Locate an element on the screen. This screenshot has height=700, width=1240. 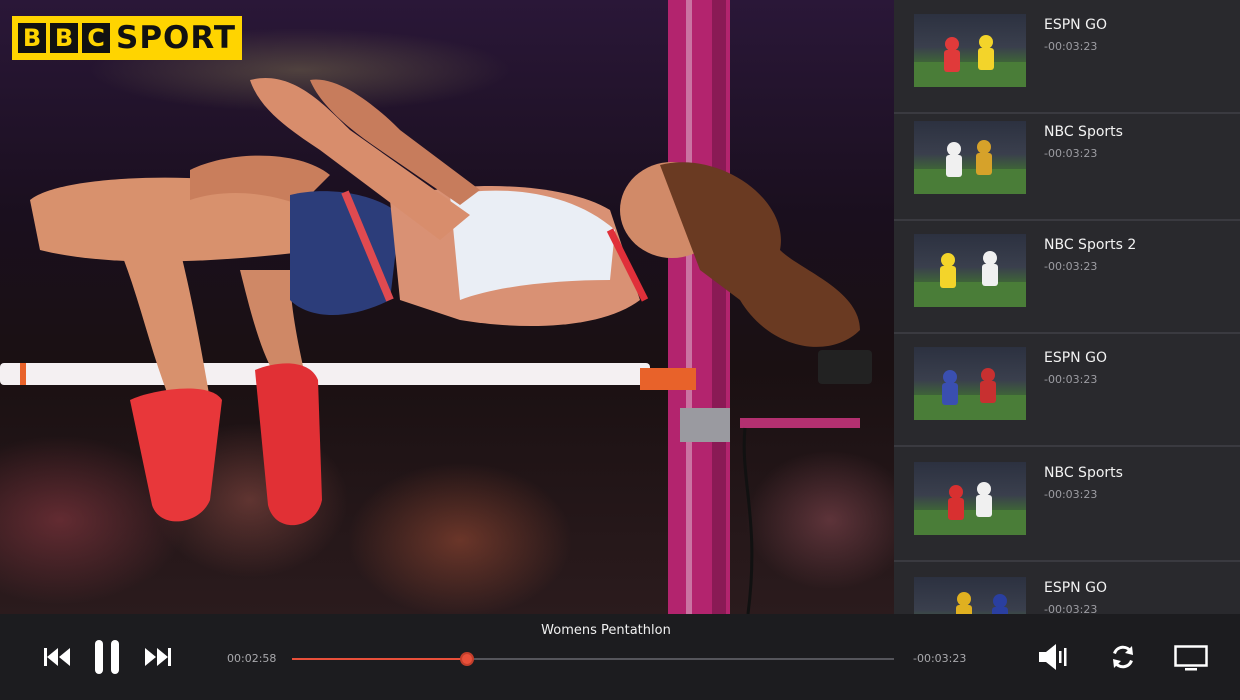
video-title: Womens Pentathlon is located at coordinates (606, 630).